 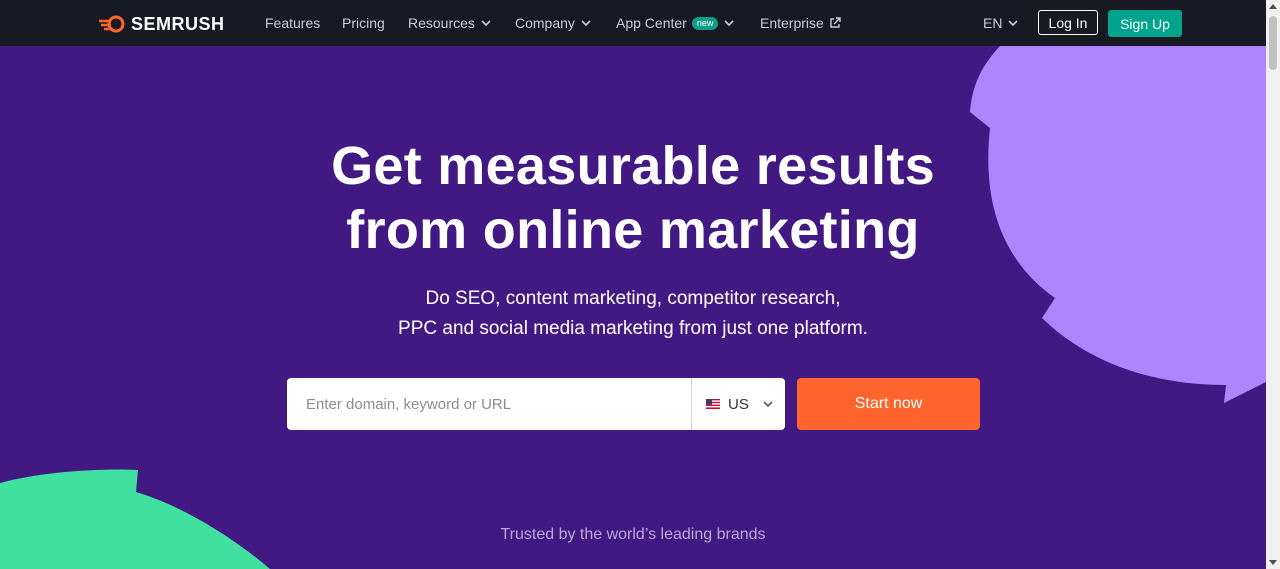 I want to click on country-label: US, so click(x=738, y=404).